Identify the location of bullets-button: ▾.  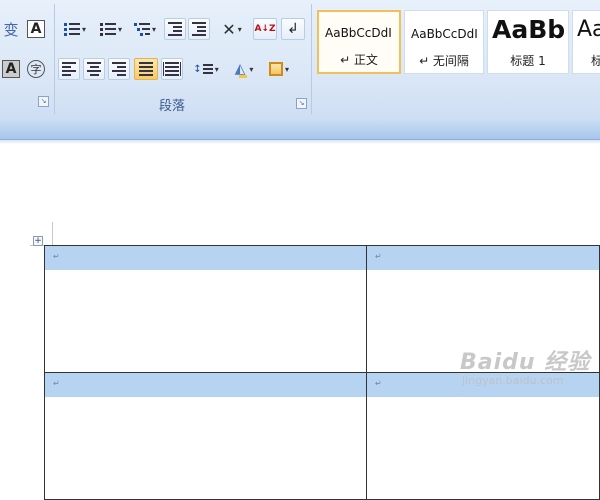
(75, 29).